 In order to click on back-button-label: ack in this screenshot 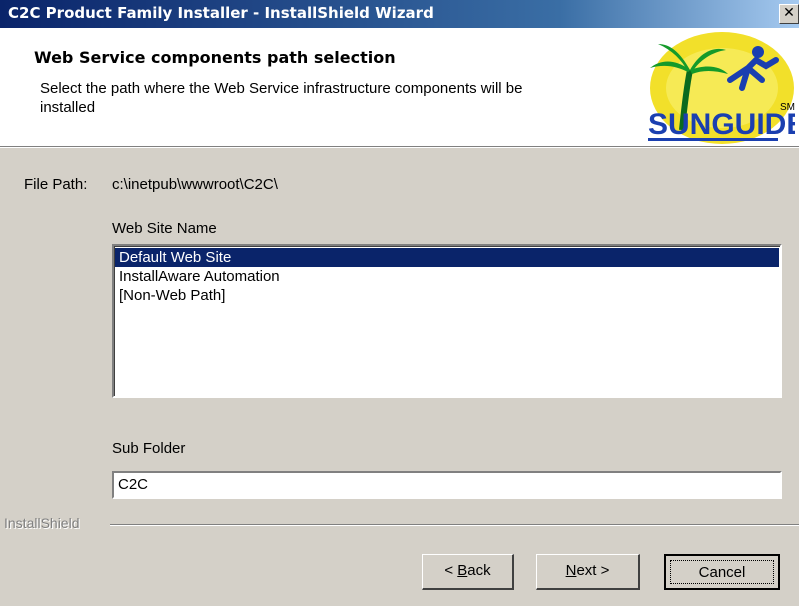, I will do `click(479, 570)`.